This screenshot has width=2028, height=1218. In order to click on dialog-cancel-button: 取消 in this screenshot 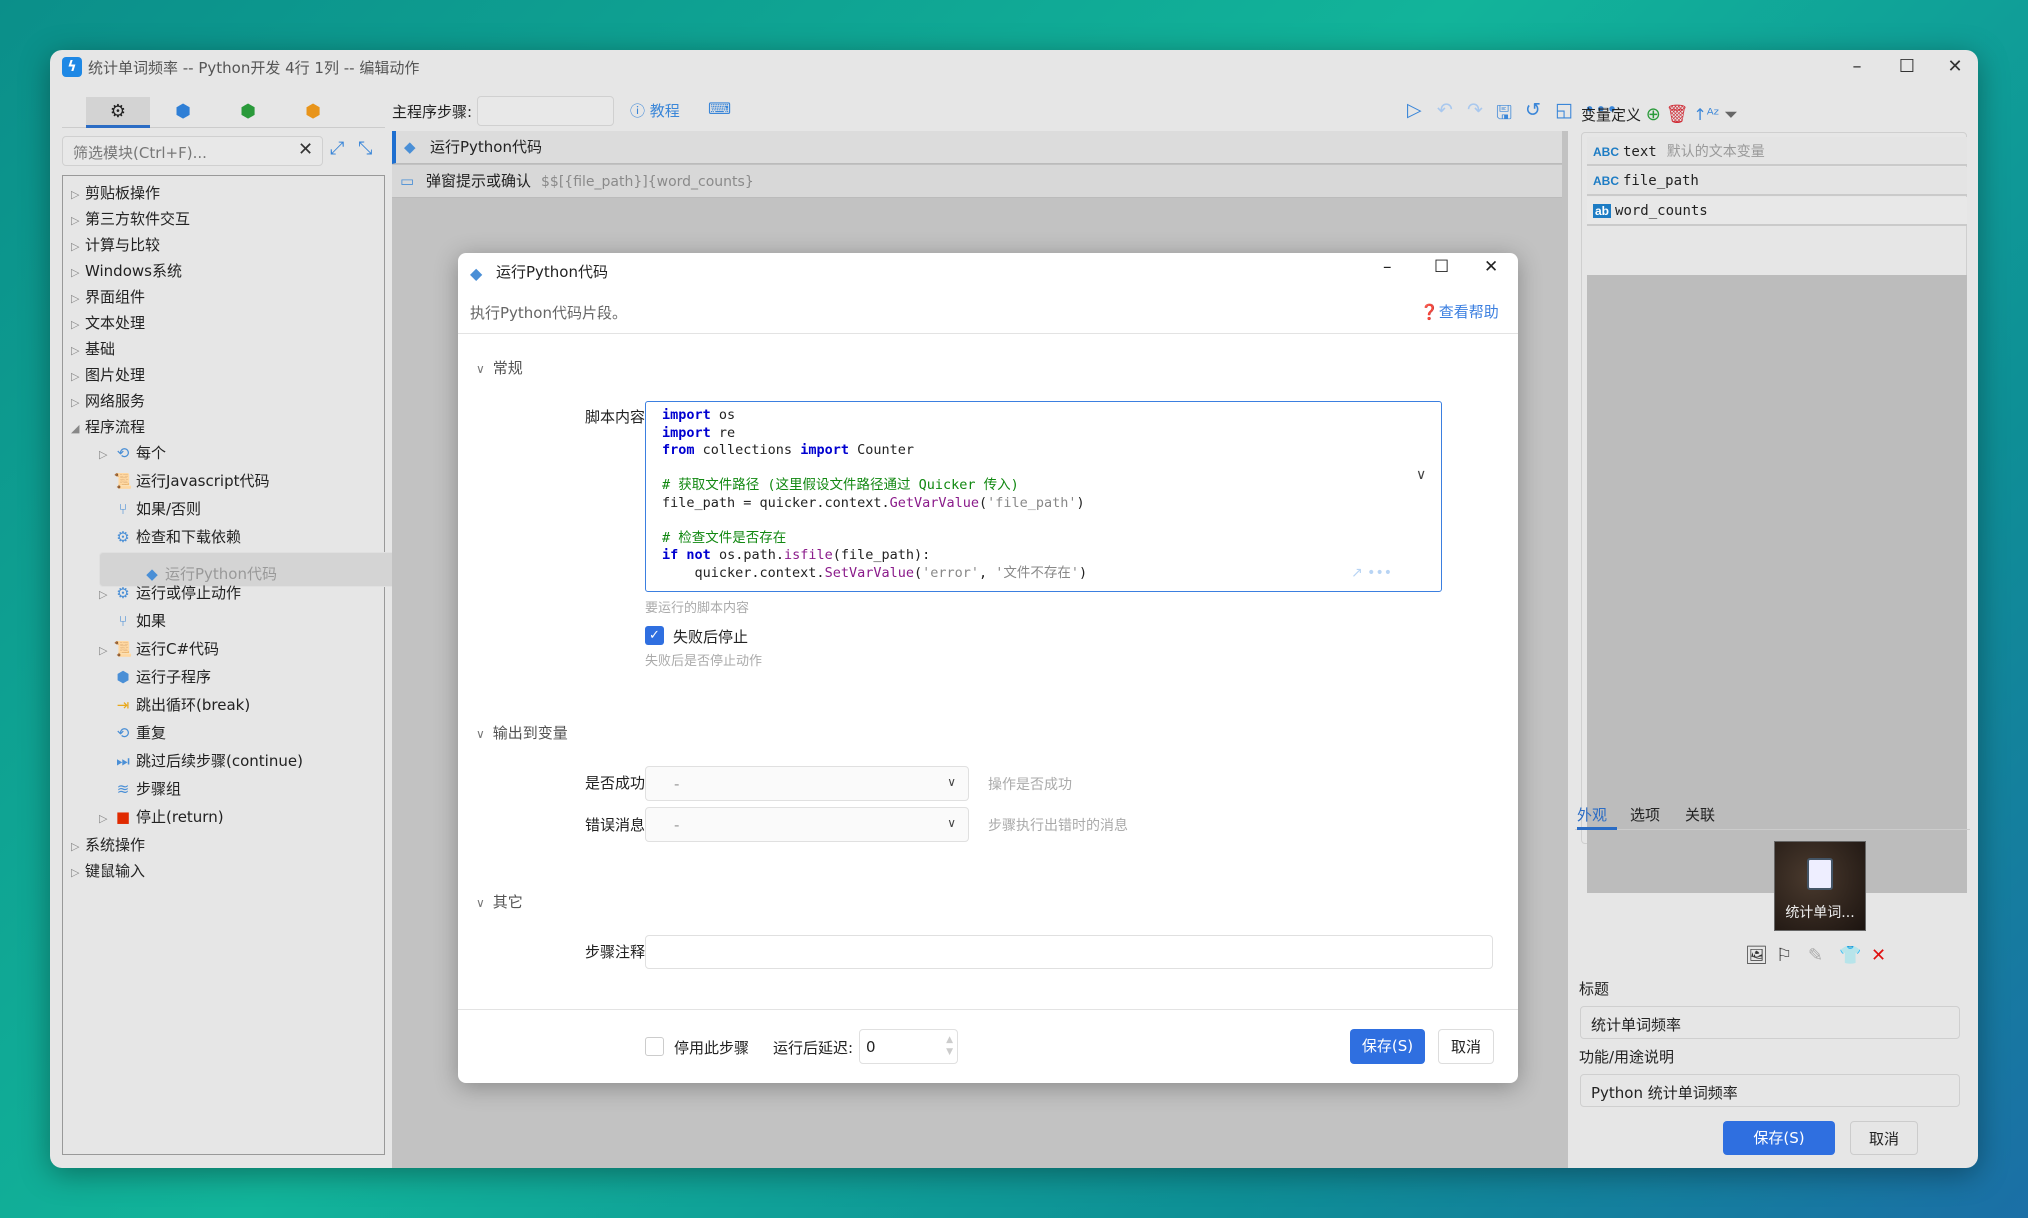, I will do `click(1466, 1046)`.